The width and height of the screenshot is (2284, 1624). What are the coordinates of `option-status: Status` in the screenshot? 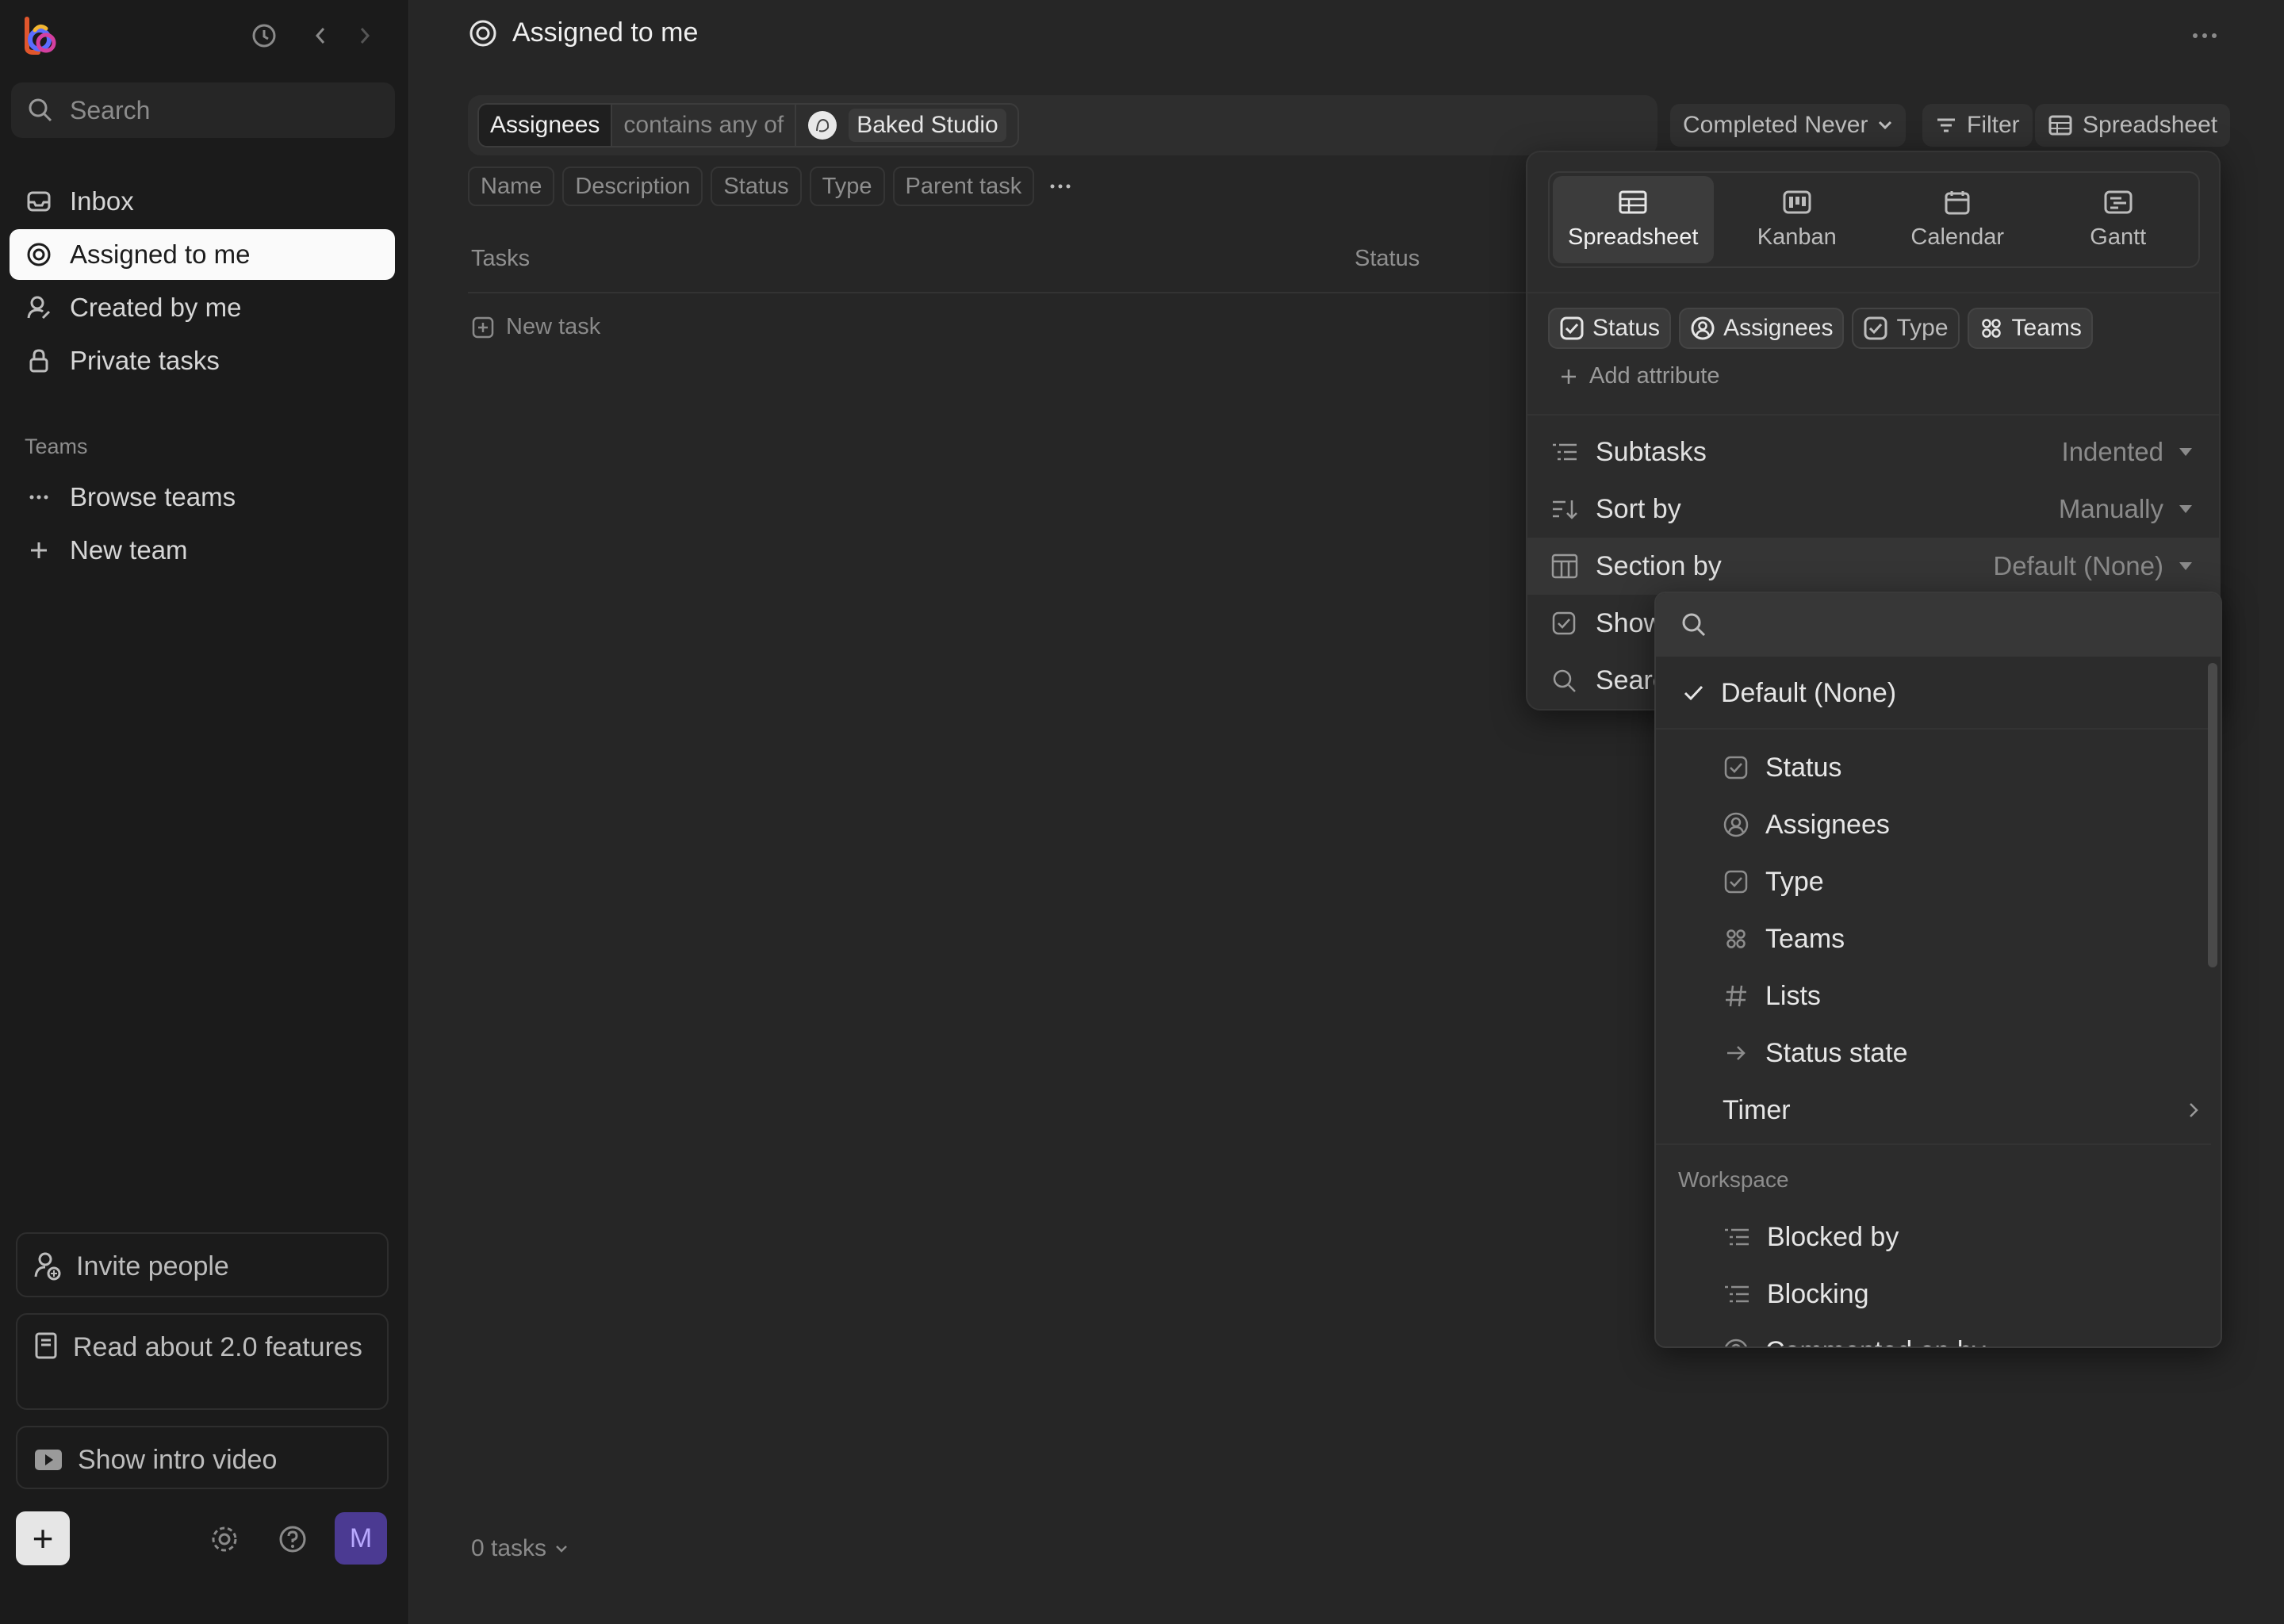 It's located at (1933, 767).